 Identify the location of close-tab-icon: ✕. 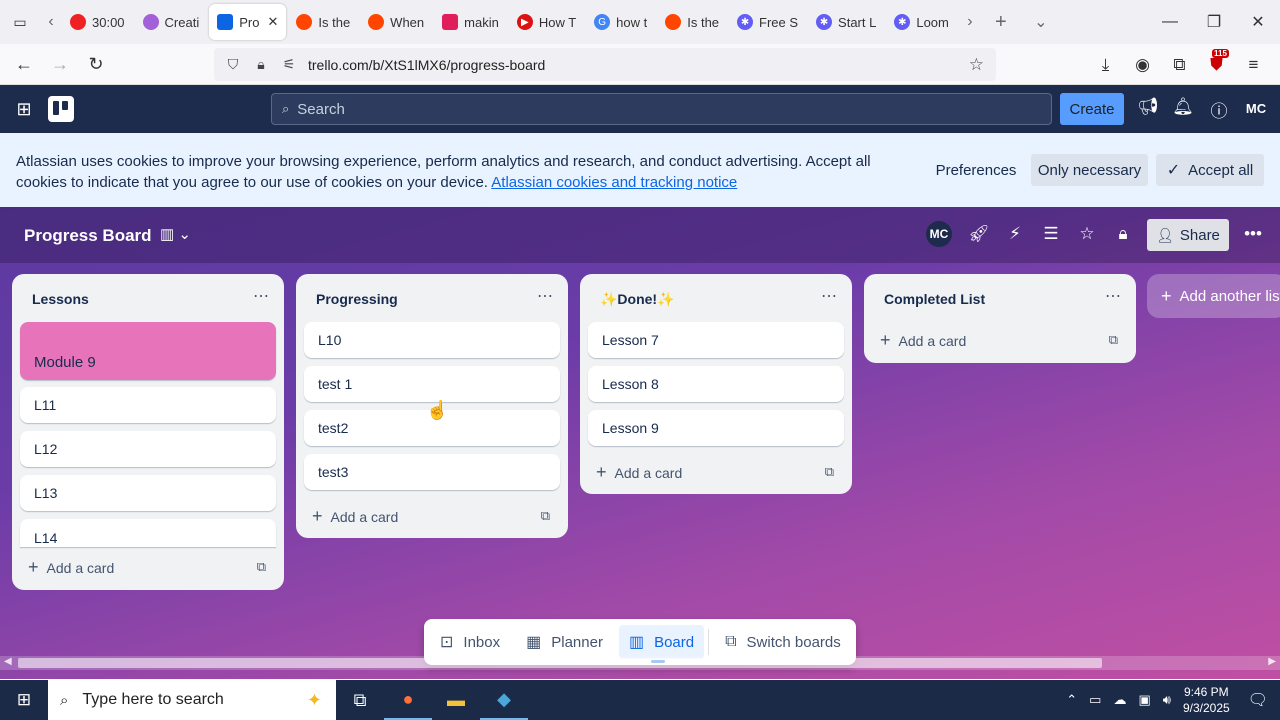
(272, 22).